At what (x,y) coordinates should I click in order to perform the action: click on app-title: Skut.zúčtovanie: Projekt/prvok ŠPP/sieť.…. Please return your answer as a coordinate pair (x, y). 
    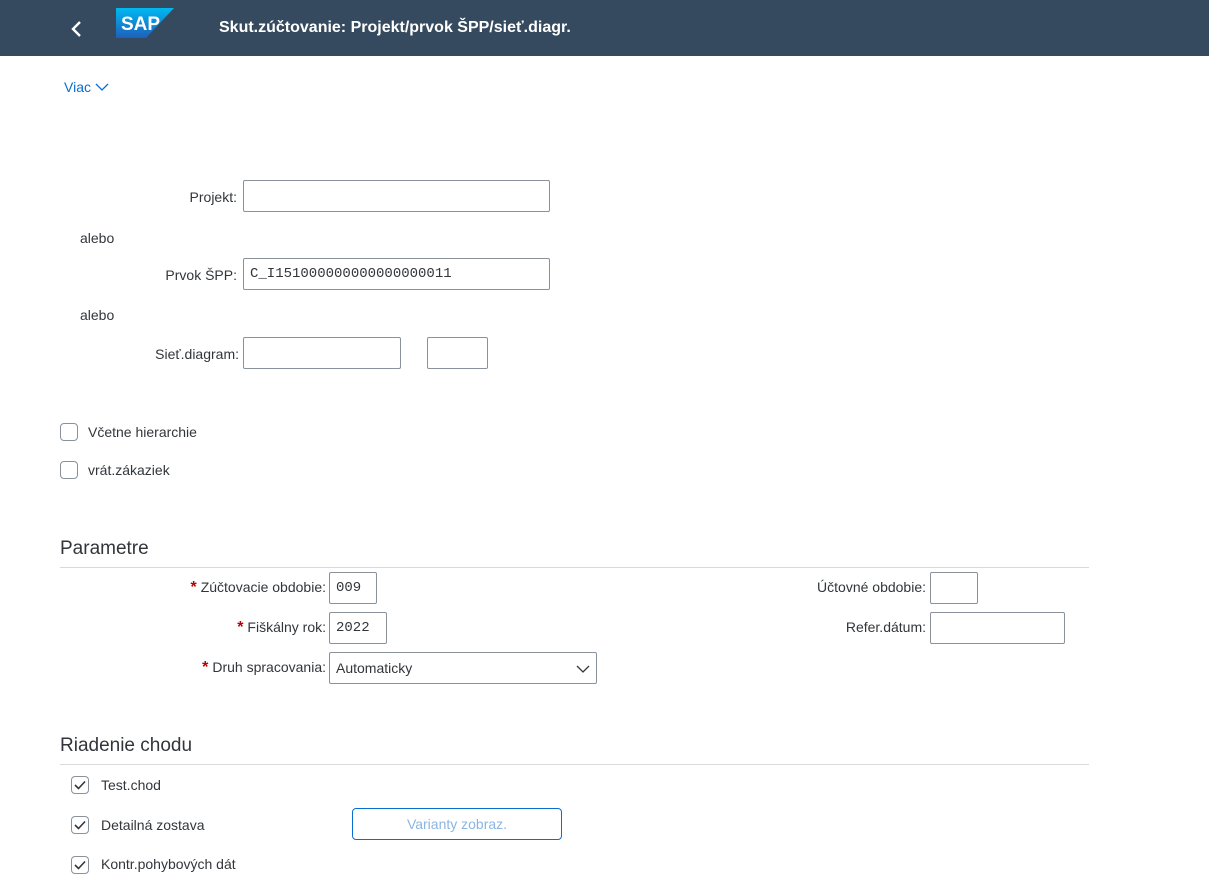
    Looking at the image, I should click on (395, 27).